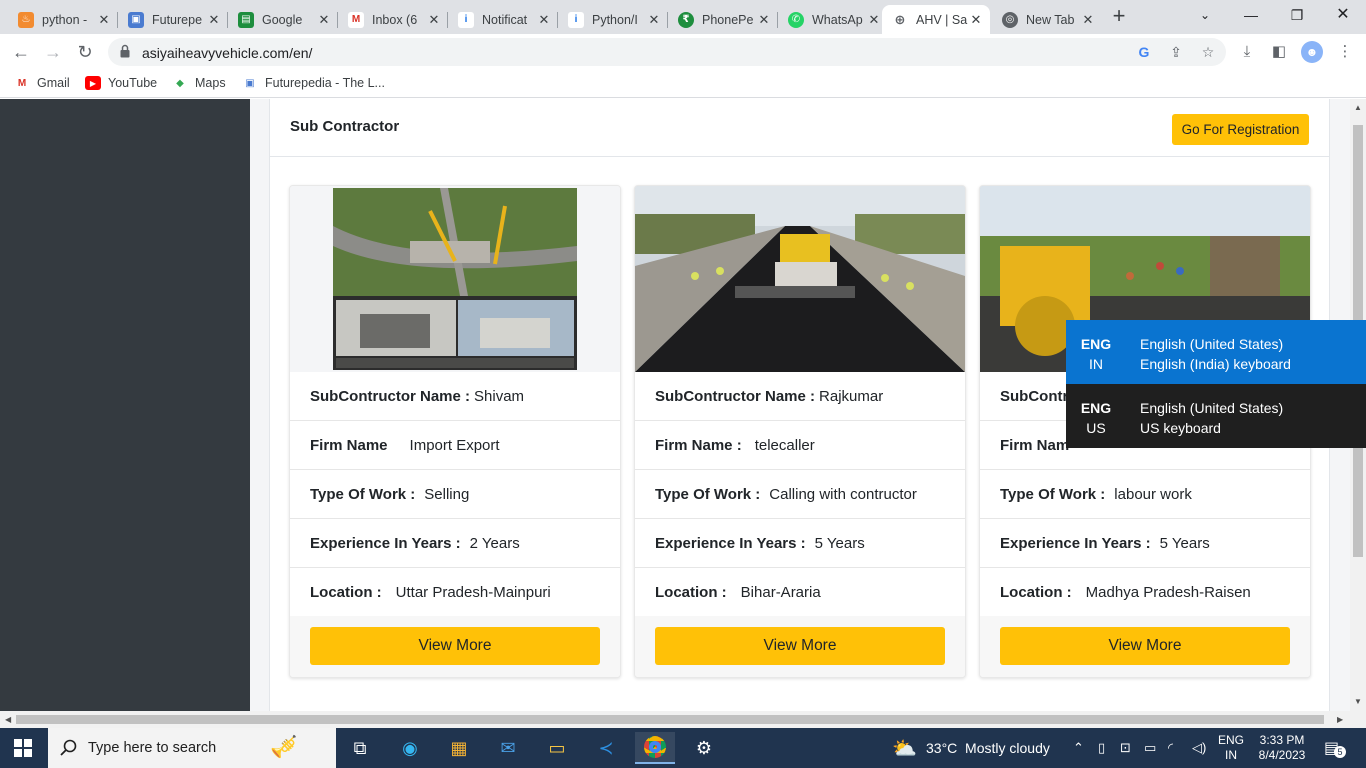 Image resolution: width=1366 pixels, height=768 pixels. Describe the element at coordinates (704, 748) in the screenshot. I see `settings-gear-icon: ⚙` at that location.